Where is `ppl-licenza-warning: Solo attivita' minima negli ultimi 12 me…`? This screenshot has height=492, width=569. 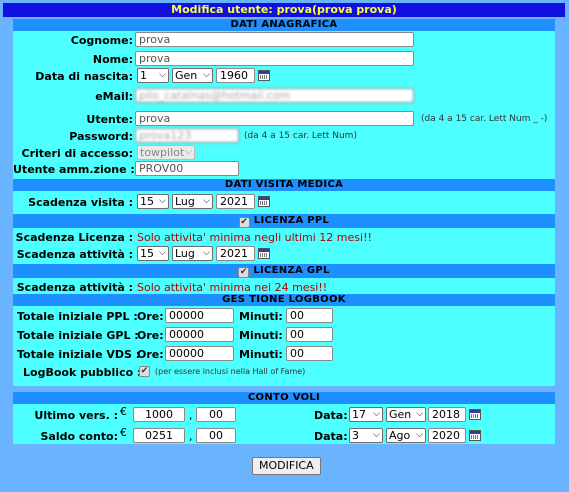 ppl-licenza-warning: Solo attivita' minima negli ultimi 12 me… is located at coordinates (254, 237).